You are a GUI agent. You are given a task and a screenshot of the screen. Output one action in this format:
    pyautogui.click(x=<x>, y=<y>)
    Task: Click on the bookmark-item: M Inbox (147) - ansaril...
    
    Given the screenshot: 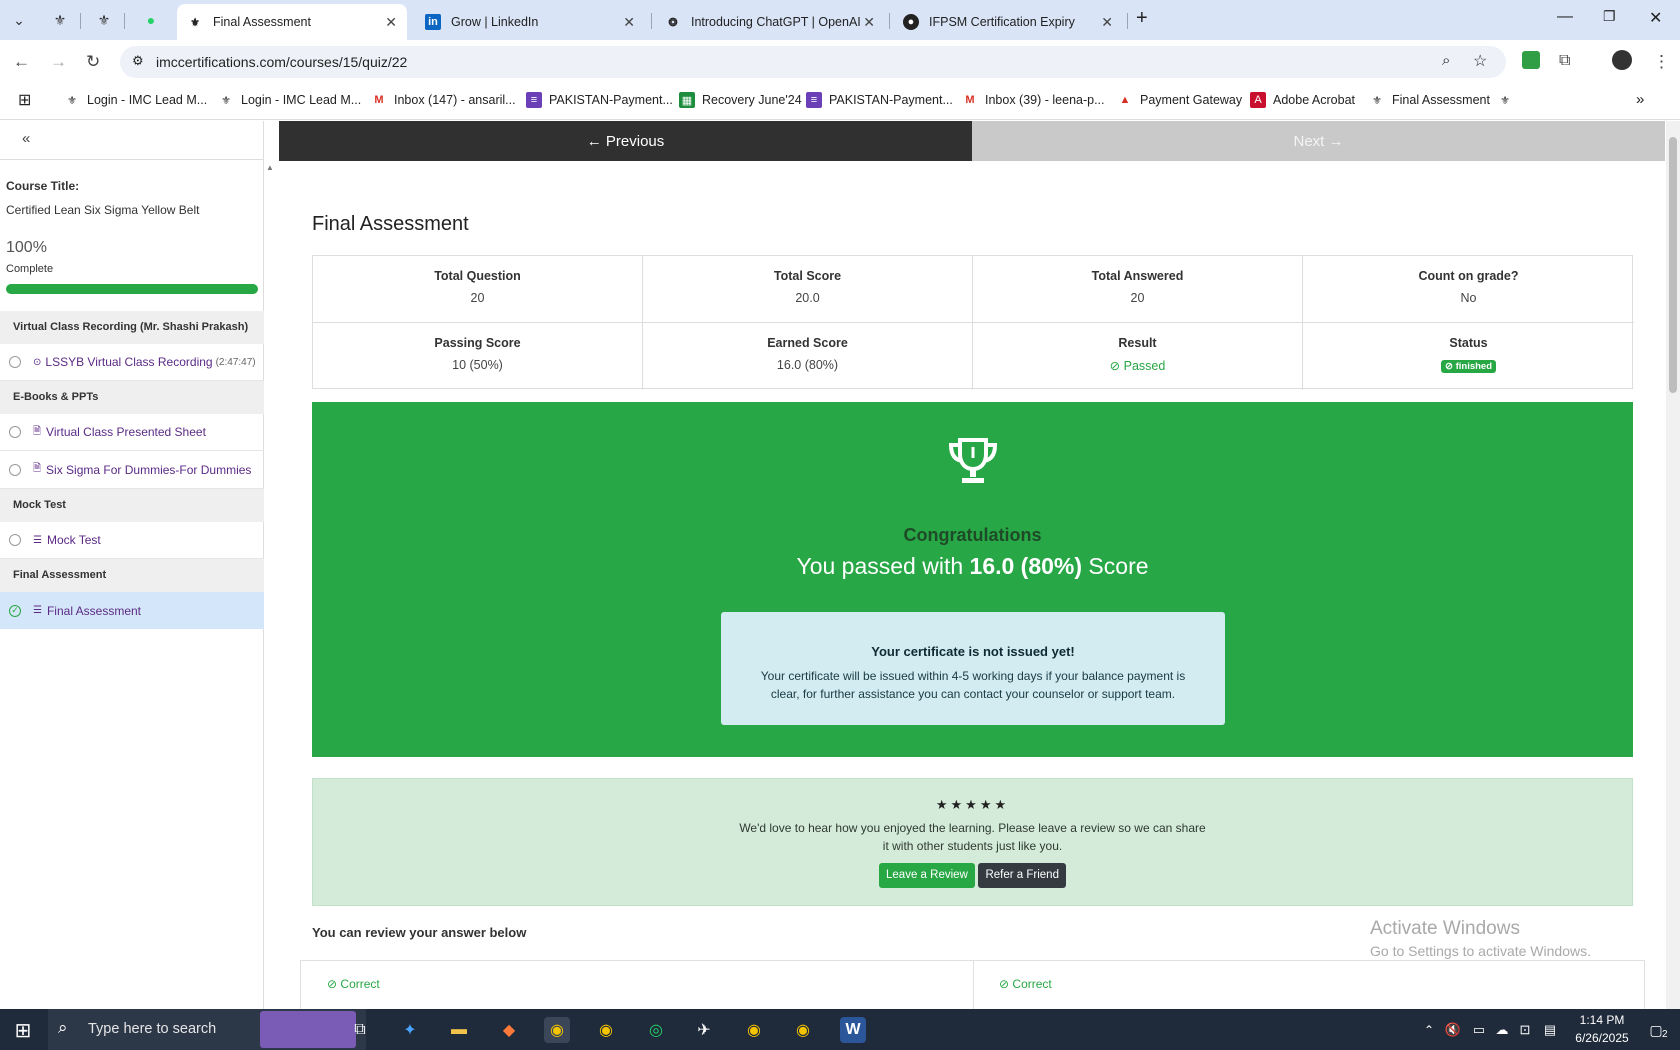 What is the action you would take?
    pyautogui.click(x=443, y=100)
    